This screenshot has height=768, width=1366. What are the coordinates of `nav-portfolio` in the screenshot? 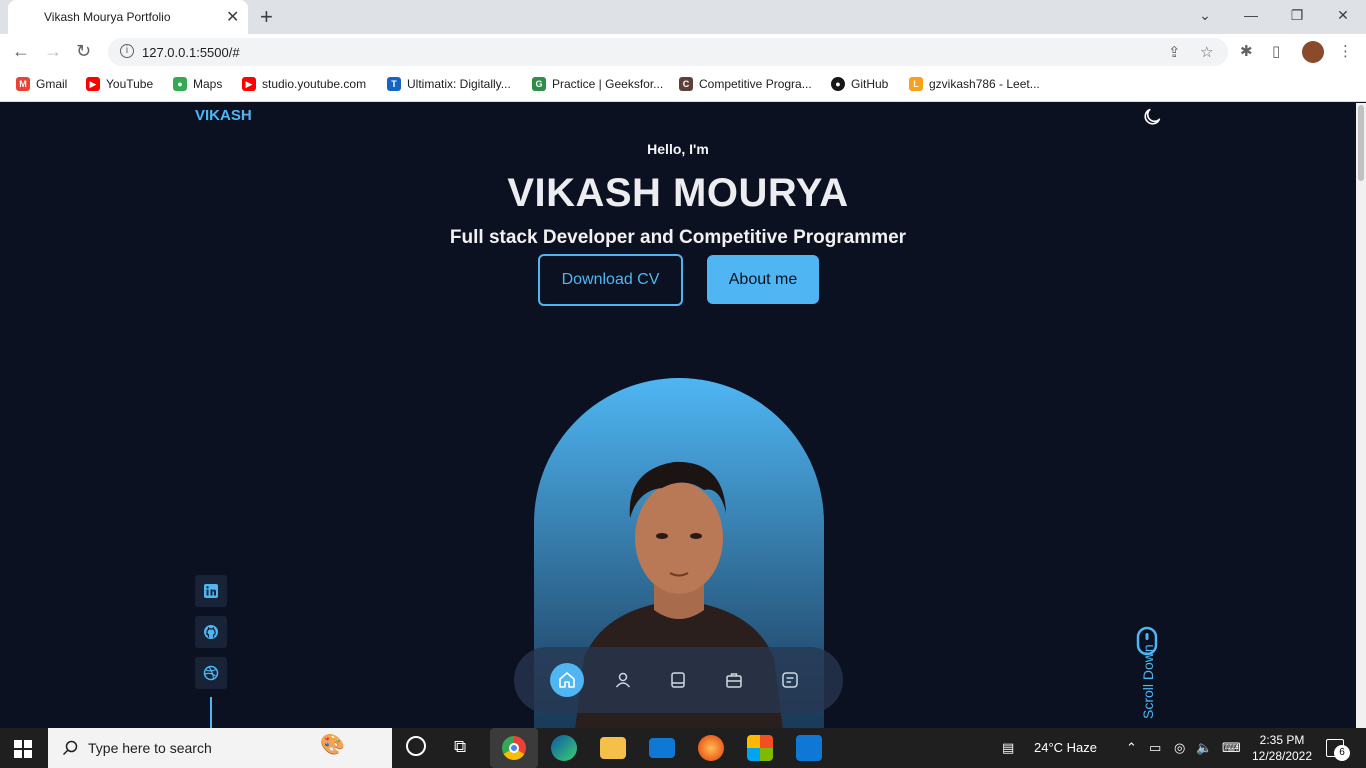 It's located at (734, 680).